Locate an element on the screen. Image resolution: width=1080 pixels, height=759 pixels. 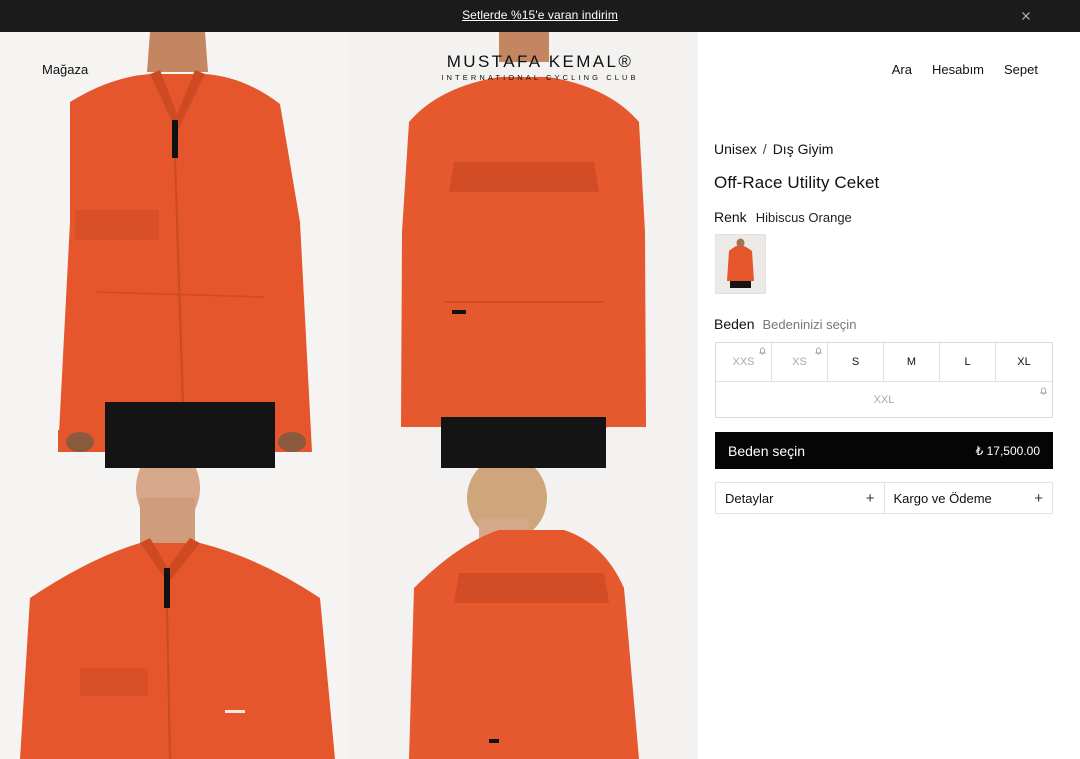
size-option-s: S is located at coordinates (856, 362).